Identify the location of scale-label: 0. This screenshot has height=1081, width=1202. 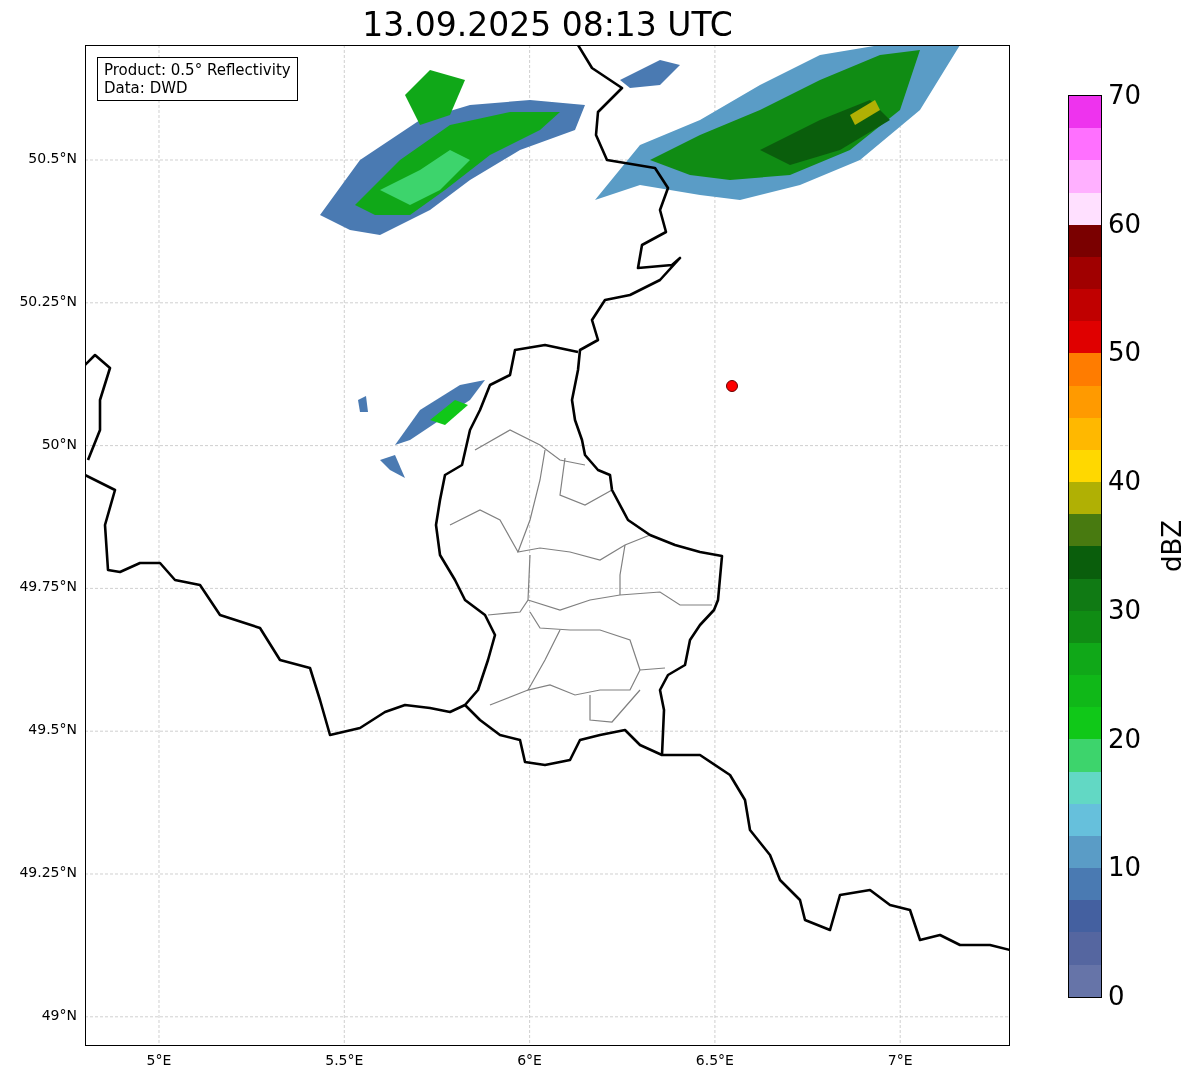
(1116, 996).